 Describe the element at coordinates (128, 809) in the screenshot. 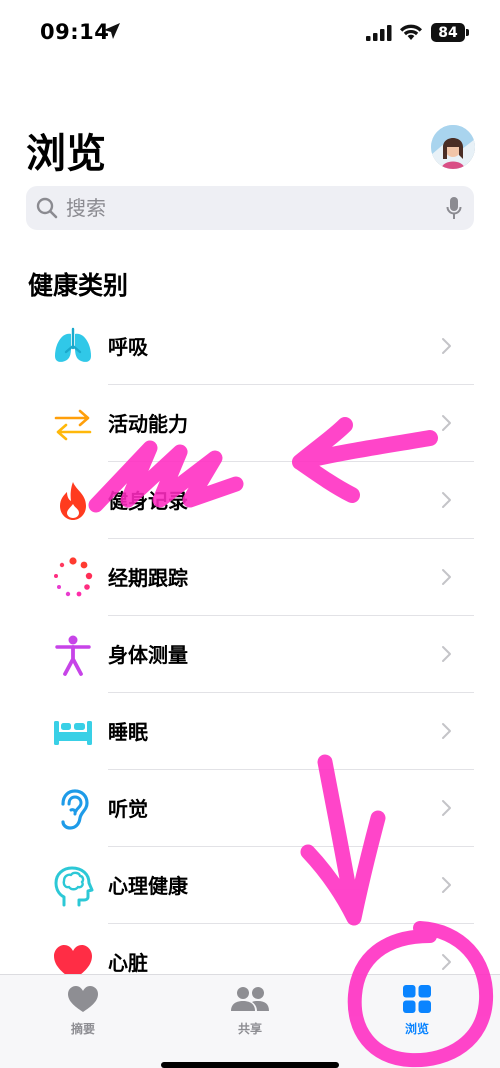

I see `category-label: 听觉` at that location.